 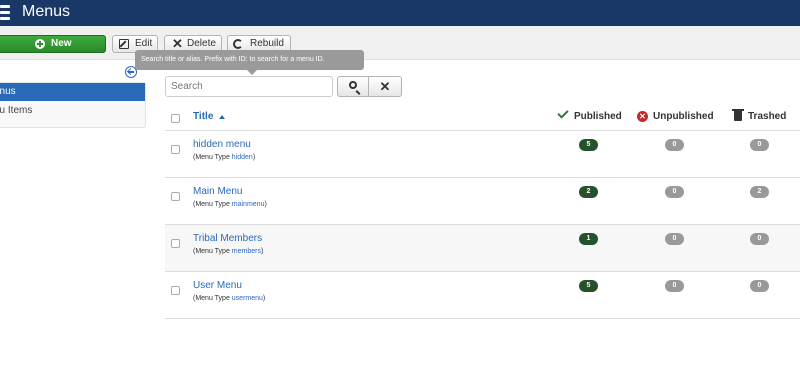 I want to click on table-row: User Menu (Menu Type usermenu) 5 0 0, so click(x=482, y=295).